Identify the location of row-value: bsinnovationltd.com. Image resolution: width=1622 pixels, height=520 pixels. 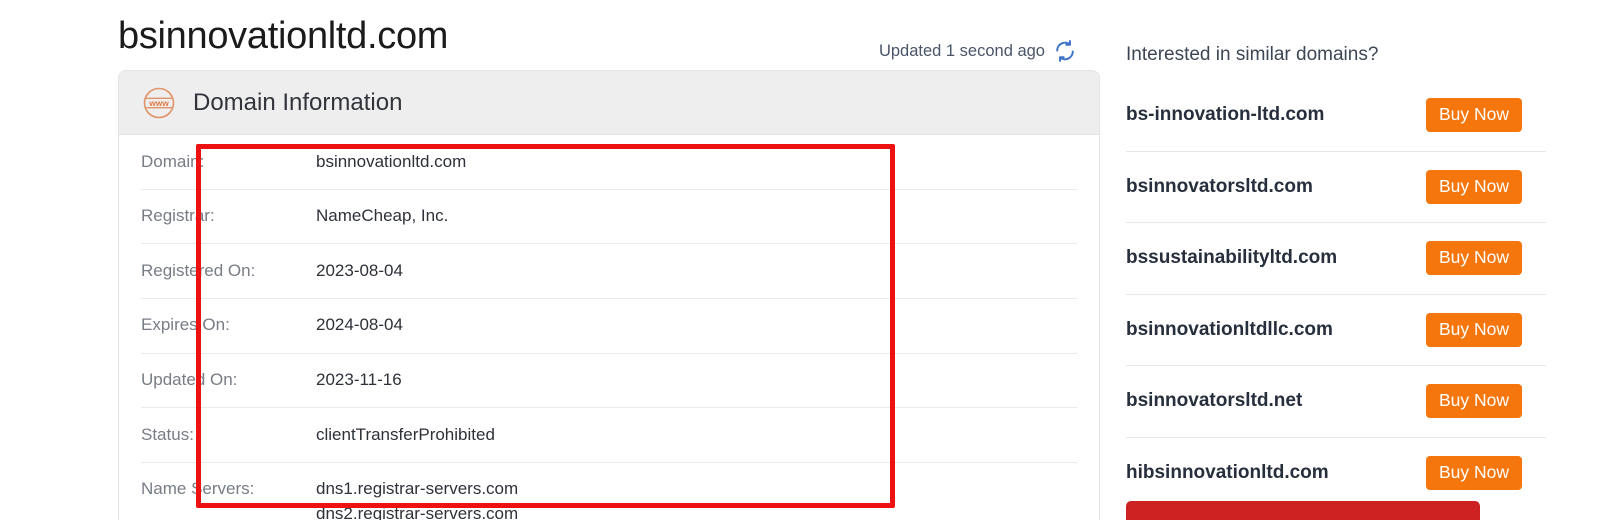
(391, 161).